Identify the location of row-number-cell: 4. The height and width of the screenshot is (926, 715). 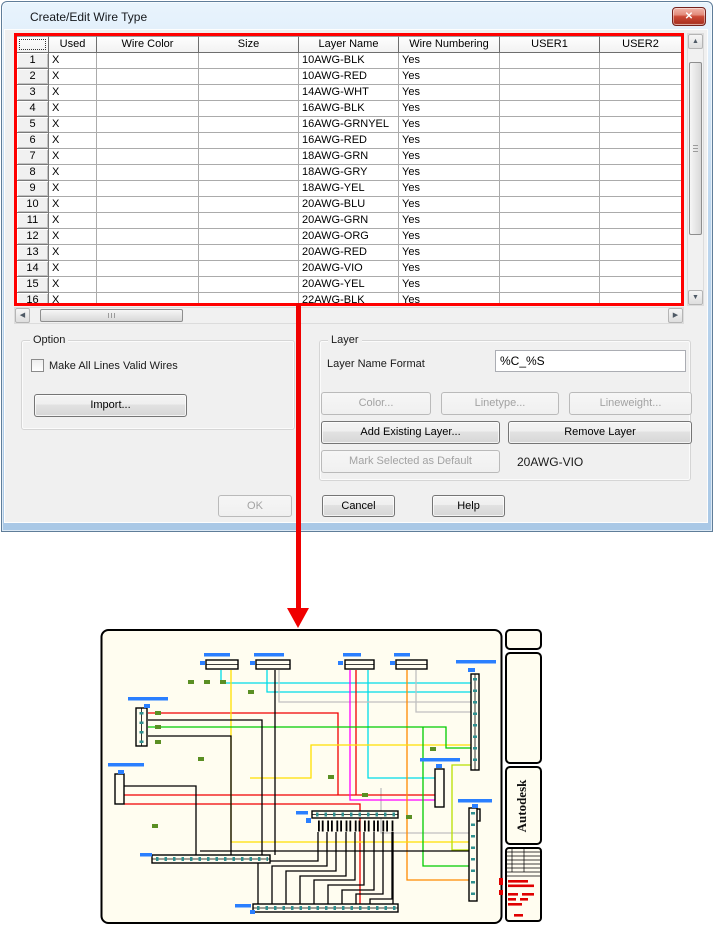
(33, 109).